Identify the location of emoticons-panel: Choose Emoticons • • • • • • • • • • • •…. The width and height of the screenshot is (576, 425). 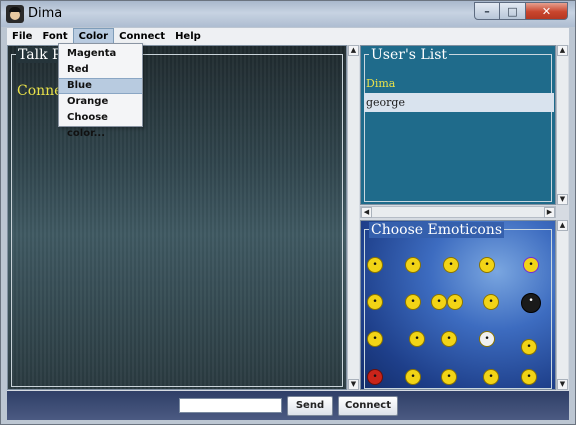
(458, 305).